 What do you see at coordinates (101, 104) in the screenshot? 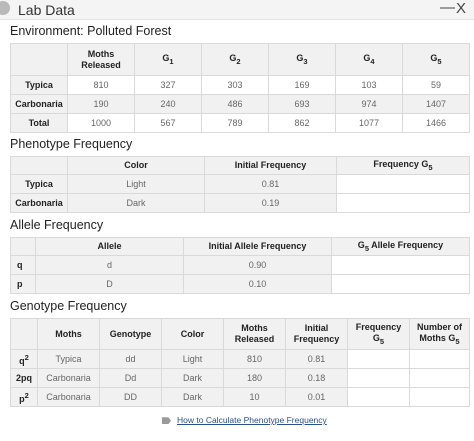
I see `table-cell: 190` at bounding box center [101, 104].